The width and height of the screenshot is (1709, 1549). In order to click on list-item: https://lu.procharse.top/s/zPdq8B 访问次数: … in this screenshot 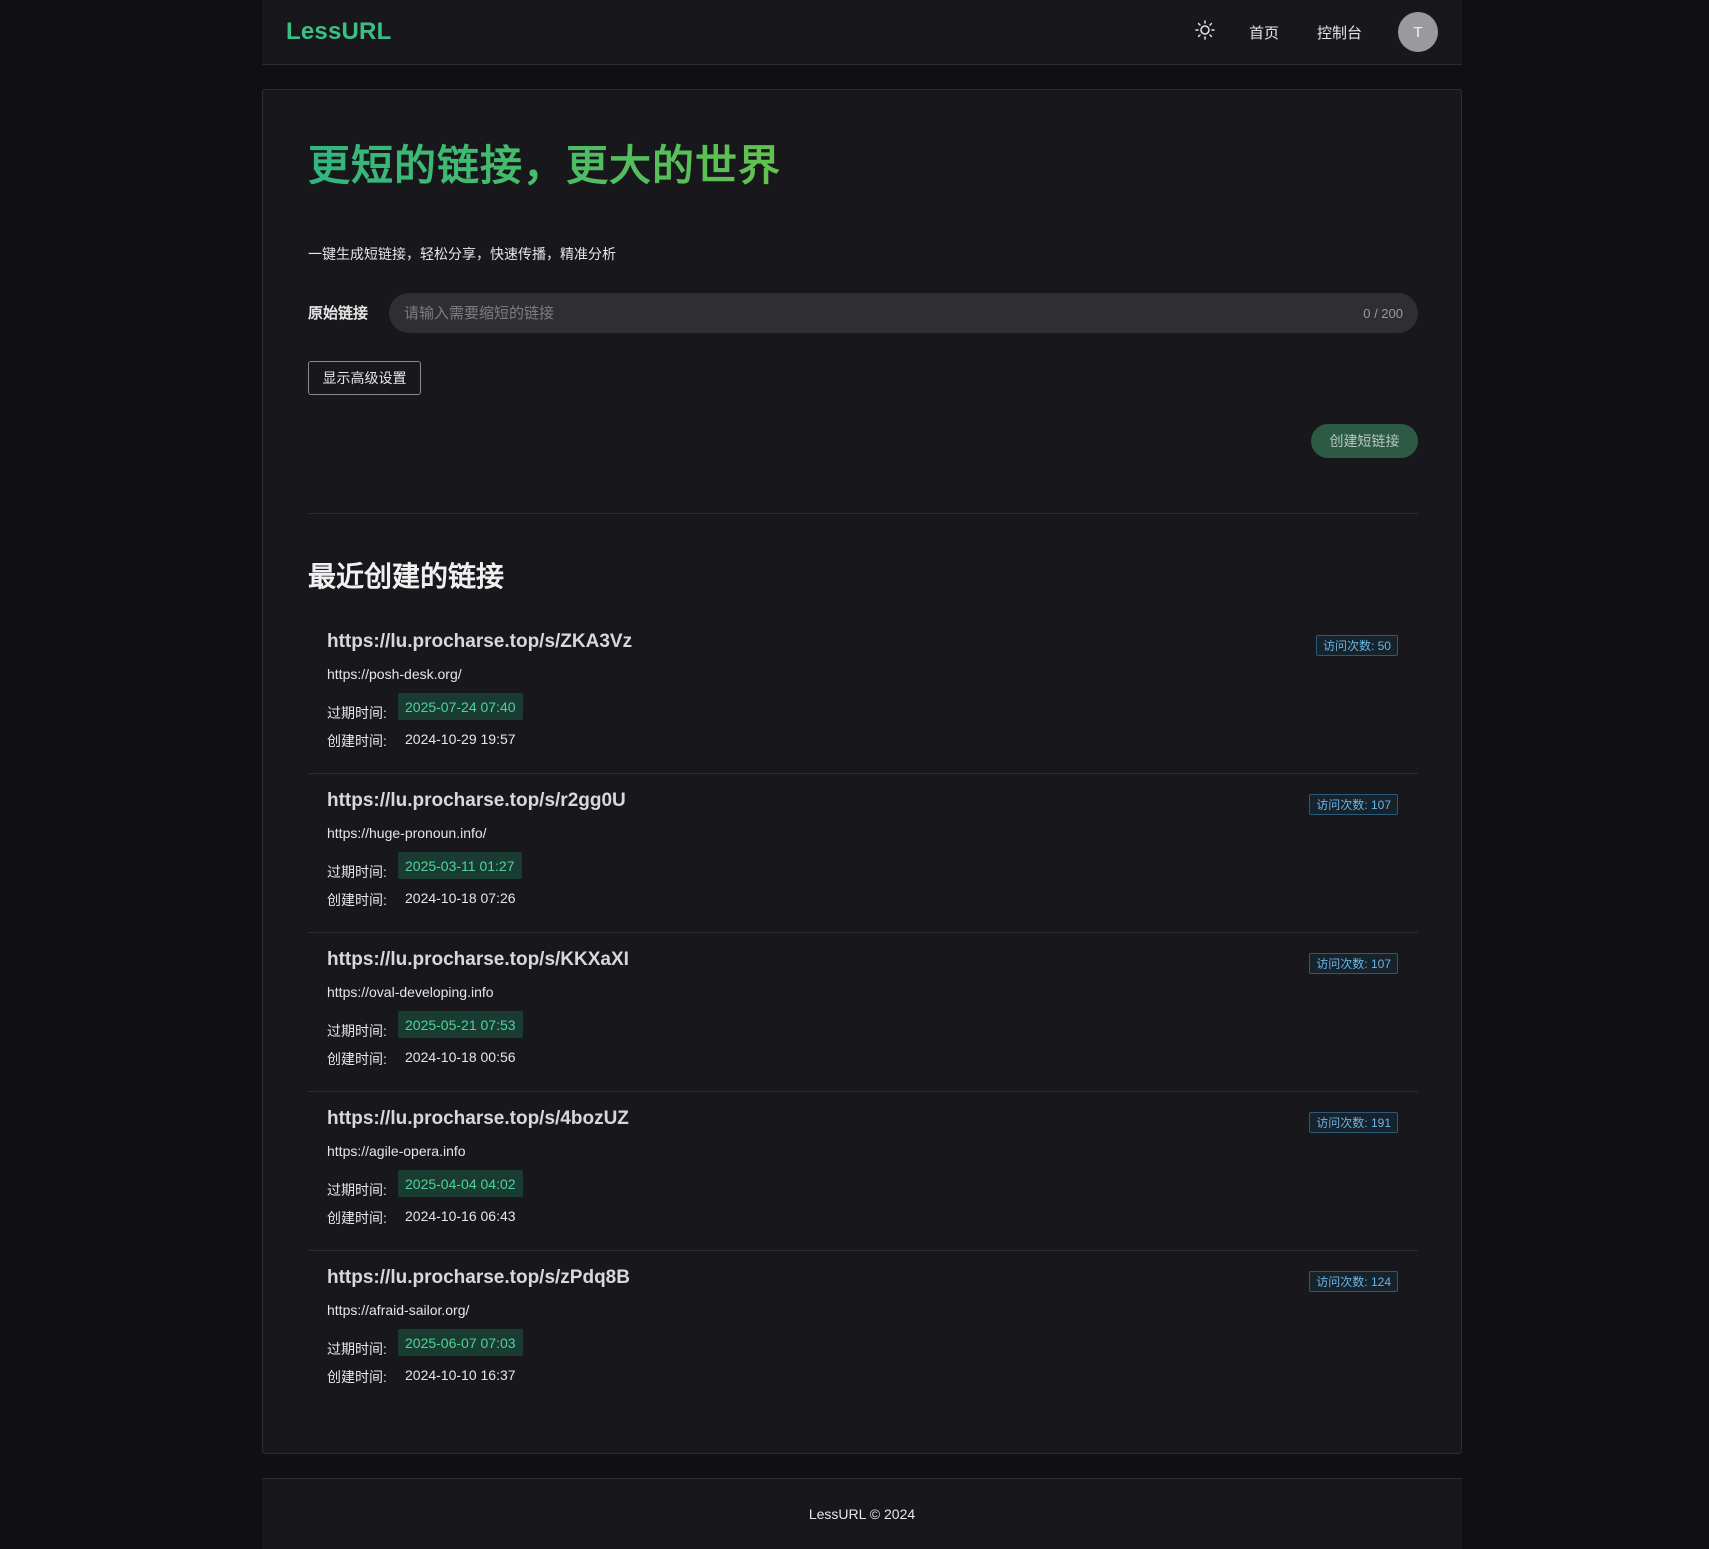, I will do `click(863, 1330)`.